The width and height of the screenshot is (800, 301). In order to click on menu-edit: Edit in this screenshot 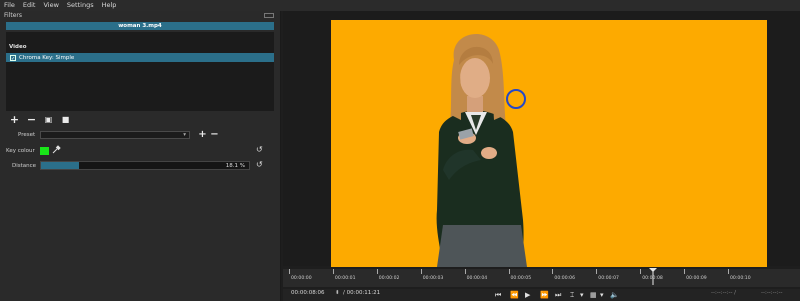, I will do `click(29, 5)`.